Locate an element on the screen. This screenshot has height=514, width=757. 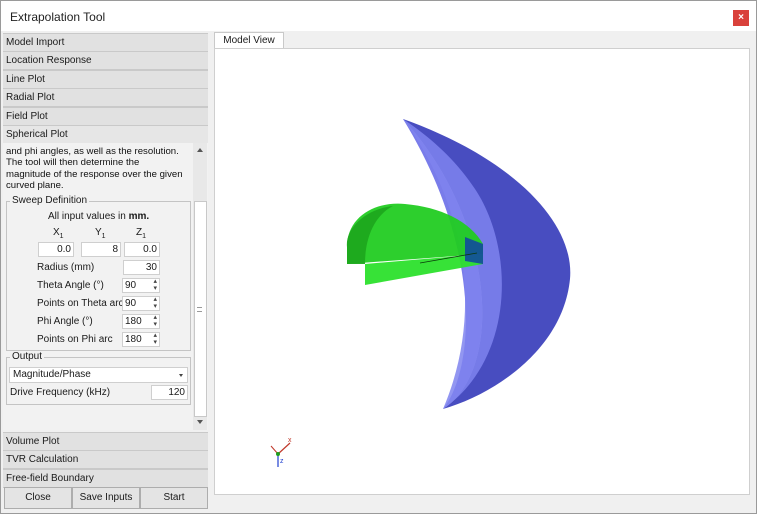
window-title: Extrapolation Tool is located at coordinates (58, 17).